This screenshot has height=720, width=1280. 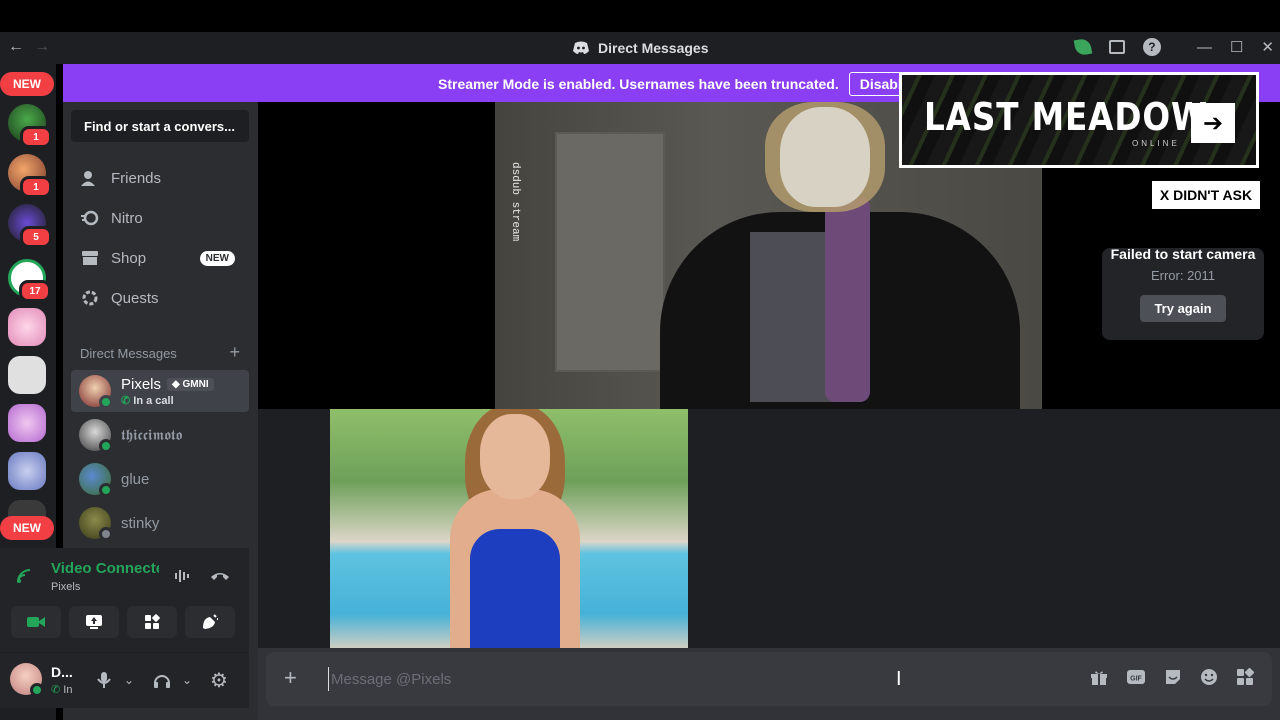 What do you see at coordinates (30, 226) in the screenshot?
I see `server-icon: 5` at bounding box center [30, 226].